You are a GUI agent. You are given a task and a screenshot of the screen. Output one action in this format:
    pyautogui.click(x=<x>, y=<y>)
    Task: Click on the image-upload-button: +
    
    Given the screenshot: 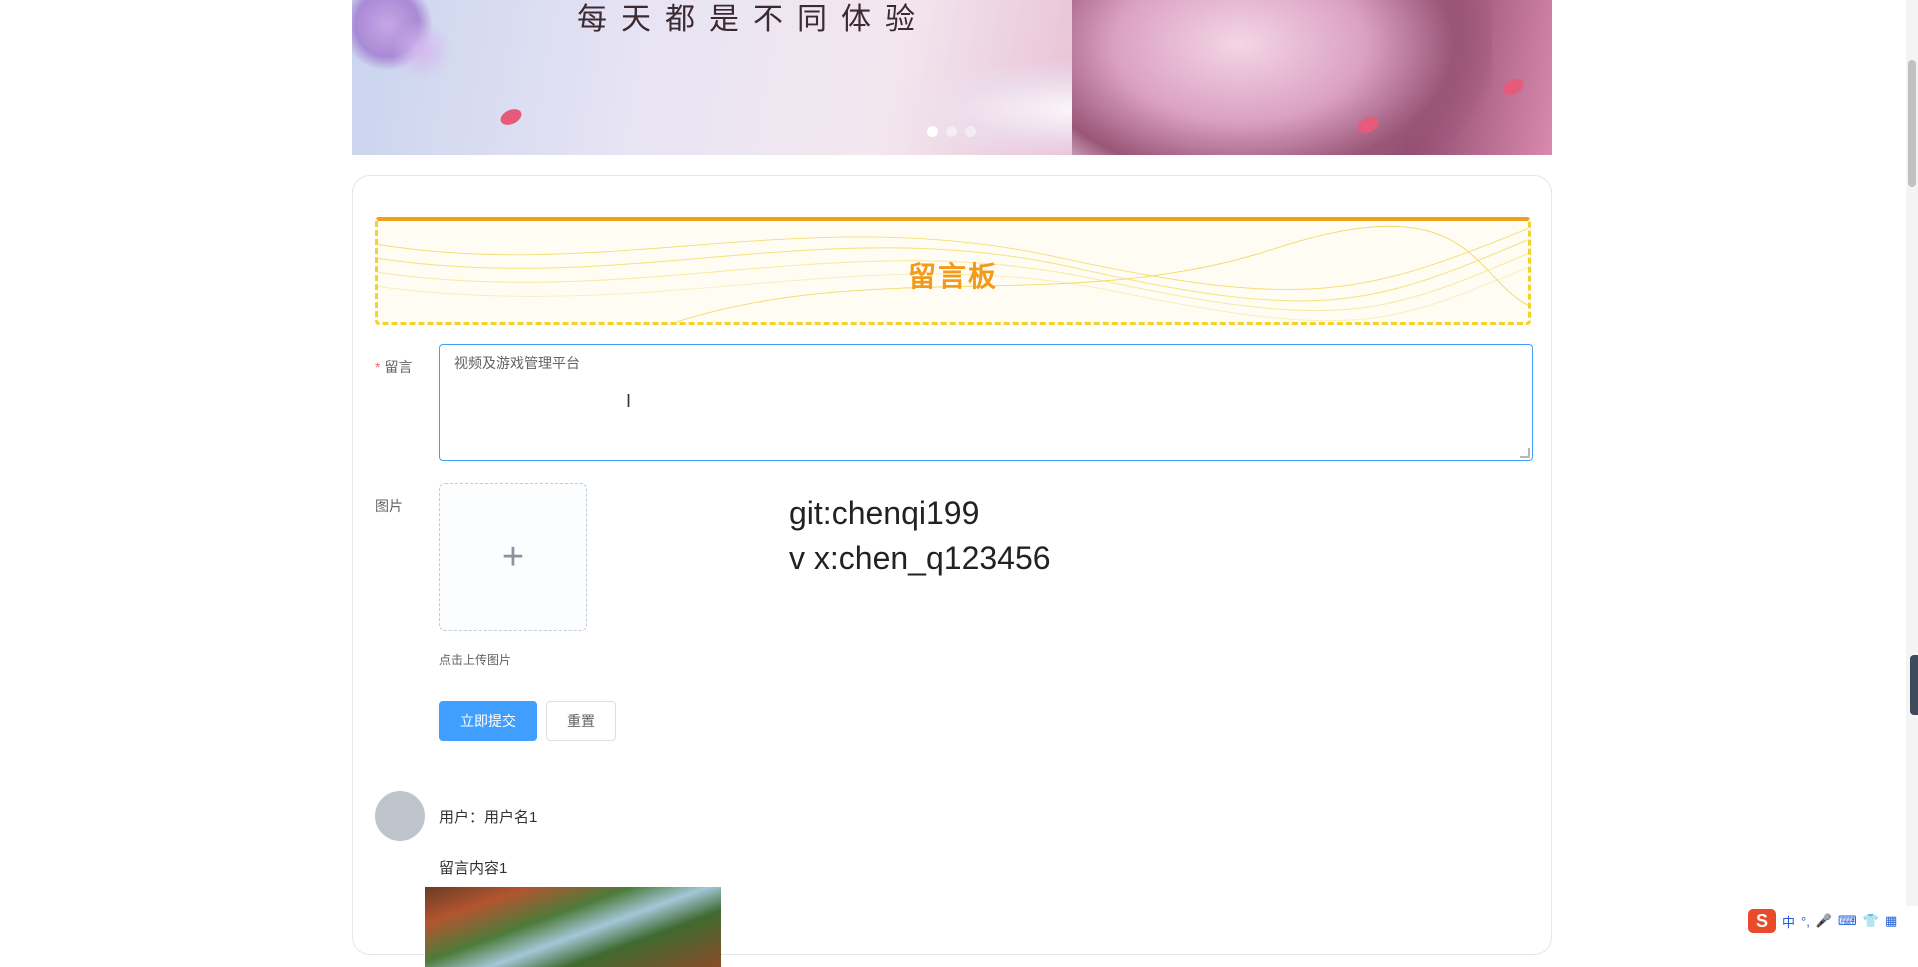 What is the action you would take?
    pyautogui.click(x=513, y=557)
    